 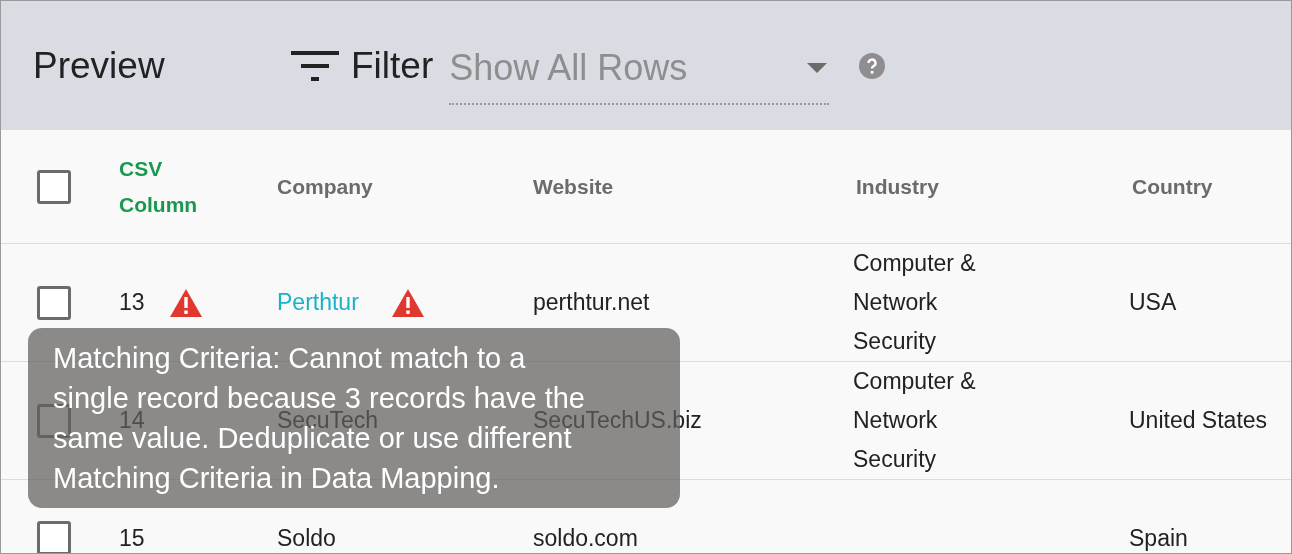 I want to click on filter-icon, so click(x=315, y=65).